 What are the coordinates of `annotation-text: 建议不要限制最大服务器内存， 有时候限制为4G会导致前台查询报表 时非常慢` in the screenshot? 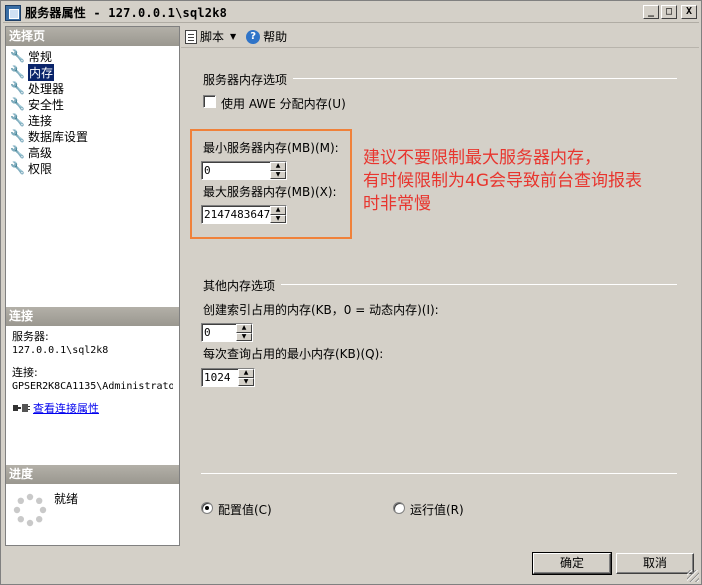 It's located at (502, 181).